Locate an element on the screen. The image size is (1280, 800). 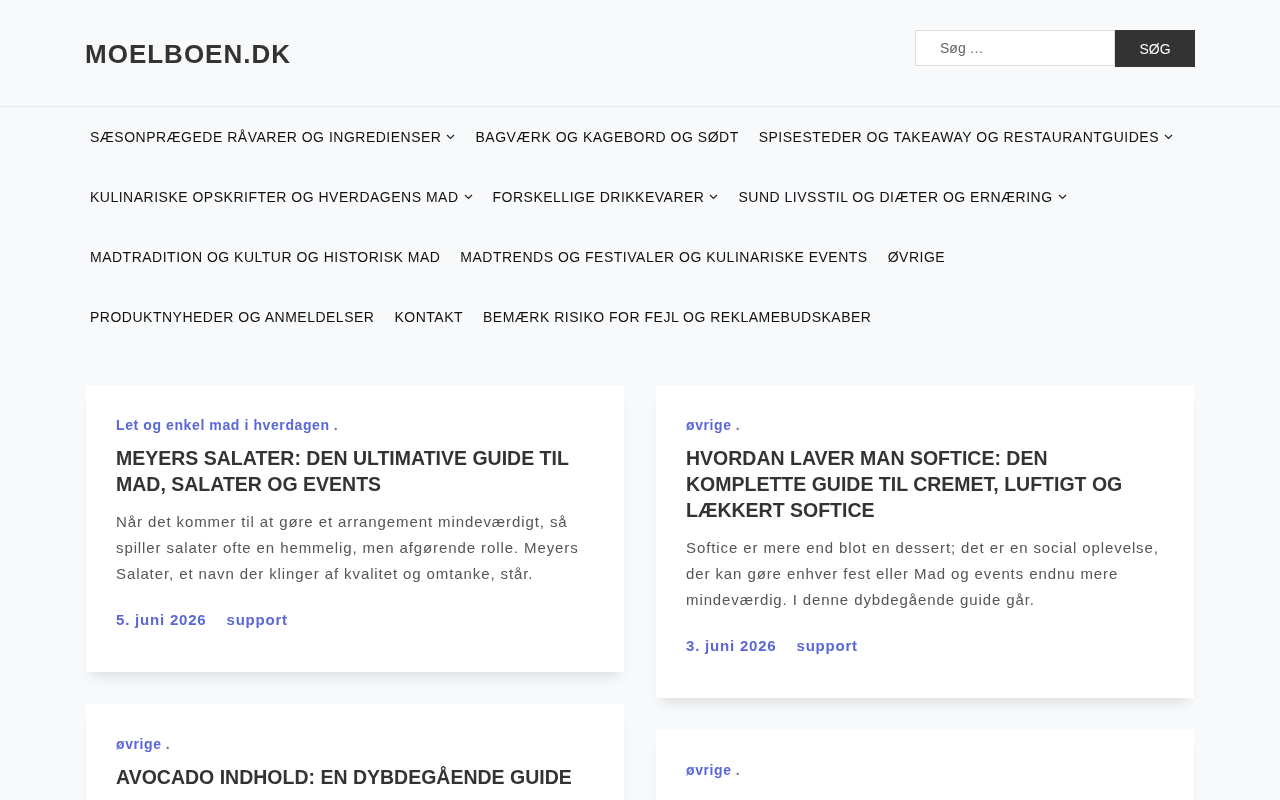
nav-item: ØVRIGE is located at coordinates (921, 257).